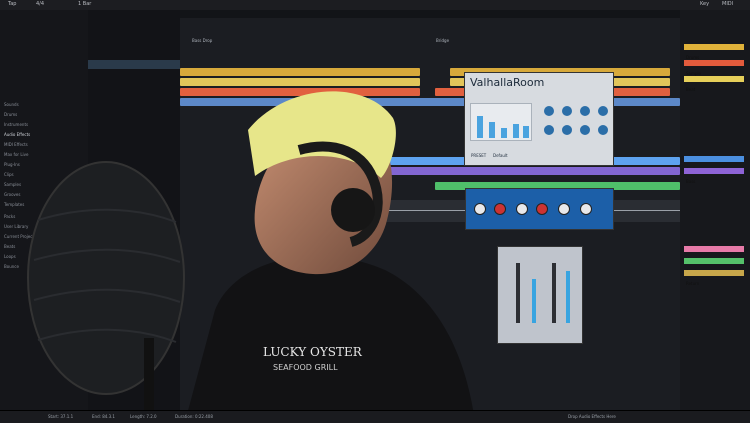 Image resolution: width=750 pixels, height=423 pixels. Describe the element at coordinates (540, 295) in the screenshot. I see `compressor-plugin` at that location.